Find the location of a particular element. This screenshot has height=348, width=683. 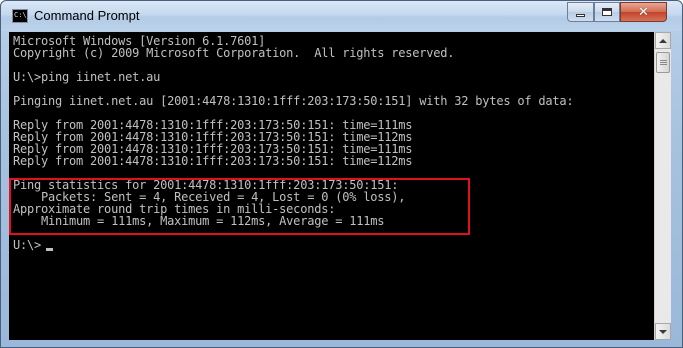

minimize-icon is located at coordinates (580, 15).